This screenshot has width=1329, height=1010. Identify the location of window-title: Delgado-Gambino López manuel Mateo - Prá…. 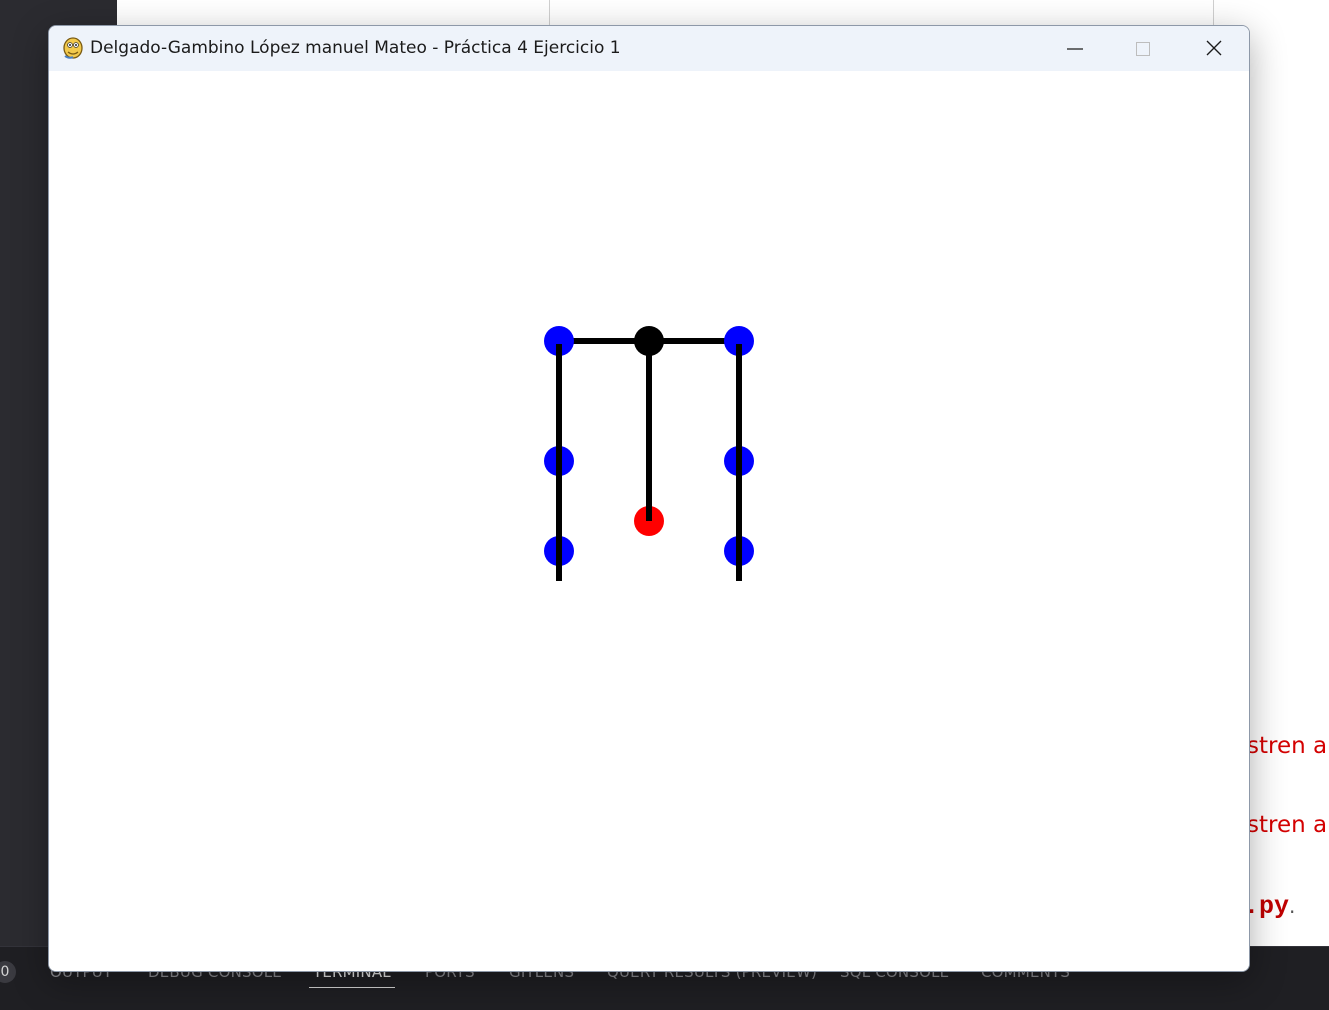
(355, 48).